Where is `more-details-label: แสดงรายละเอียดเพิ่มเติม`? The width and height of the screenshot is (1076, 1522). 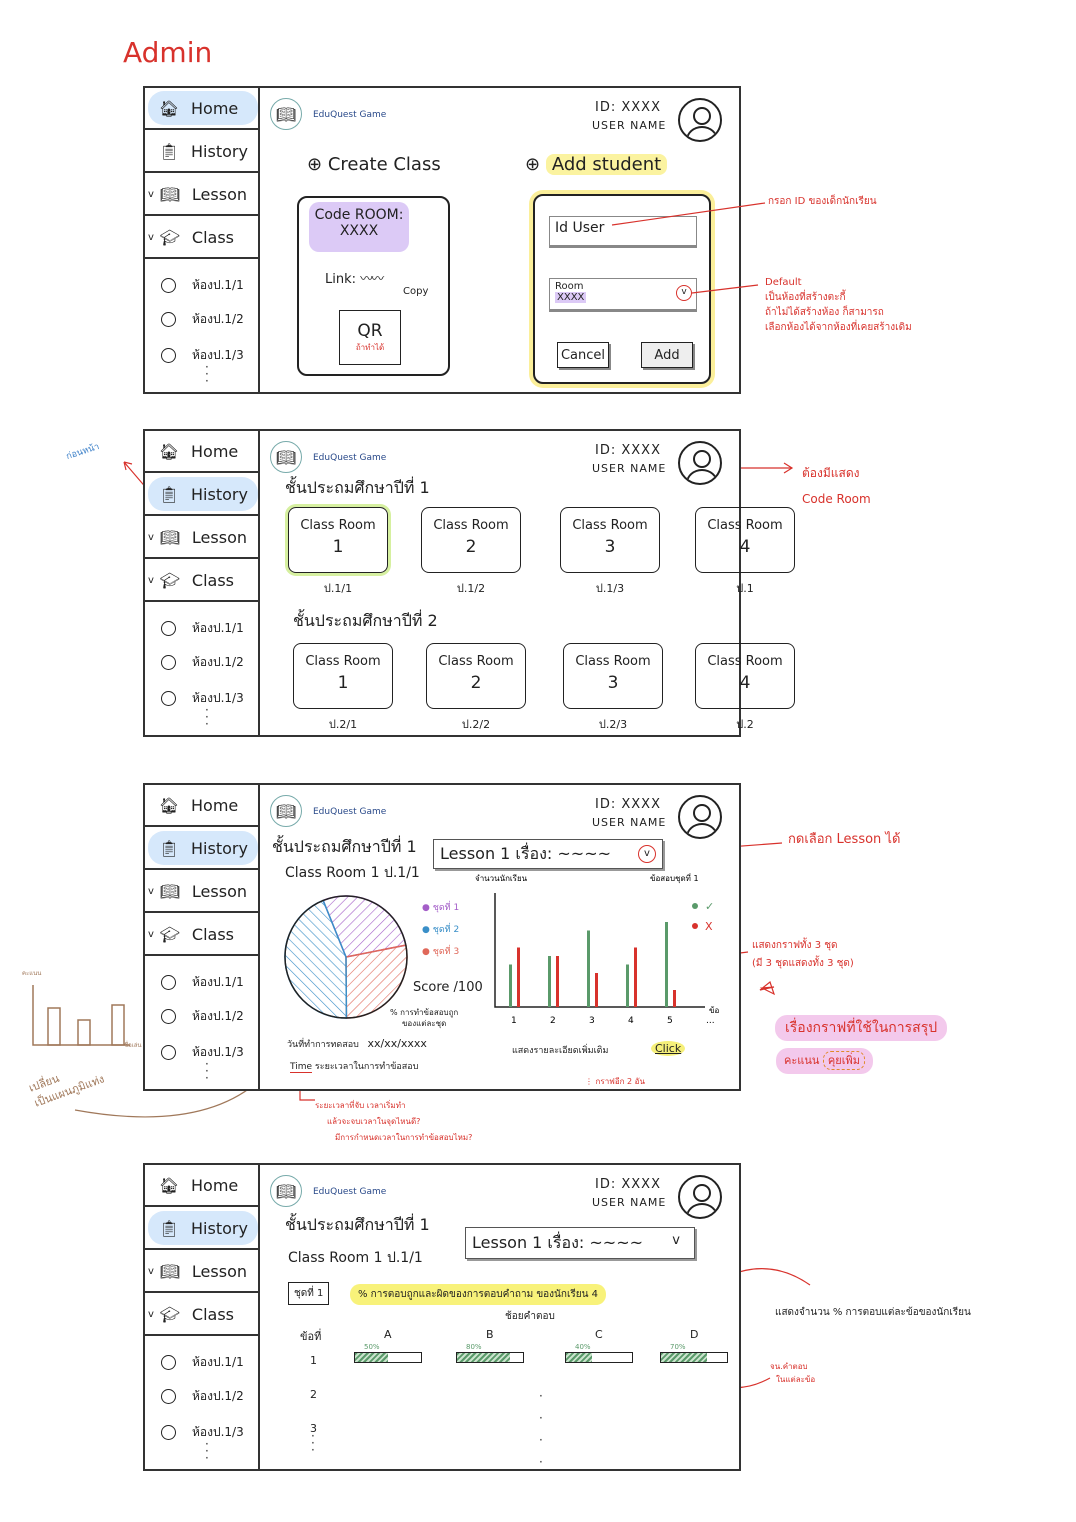 more-details-label: แสดงรายละเอียดเพิ่มเติม is located at coordinates (560, 1051).